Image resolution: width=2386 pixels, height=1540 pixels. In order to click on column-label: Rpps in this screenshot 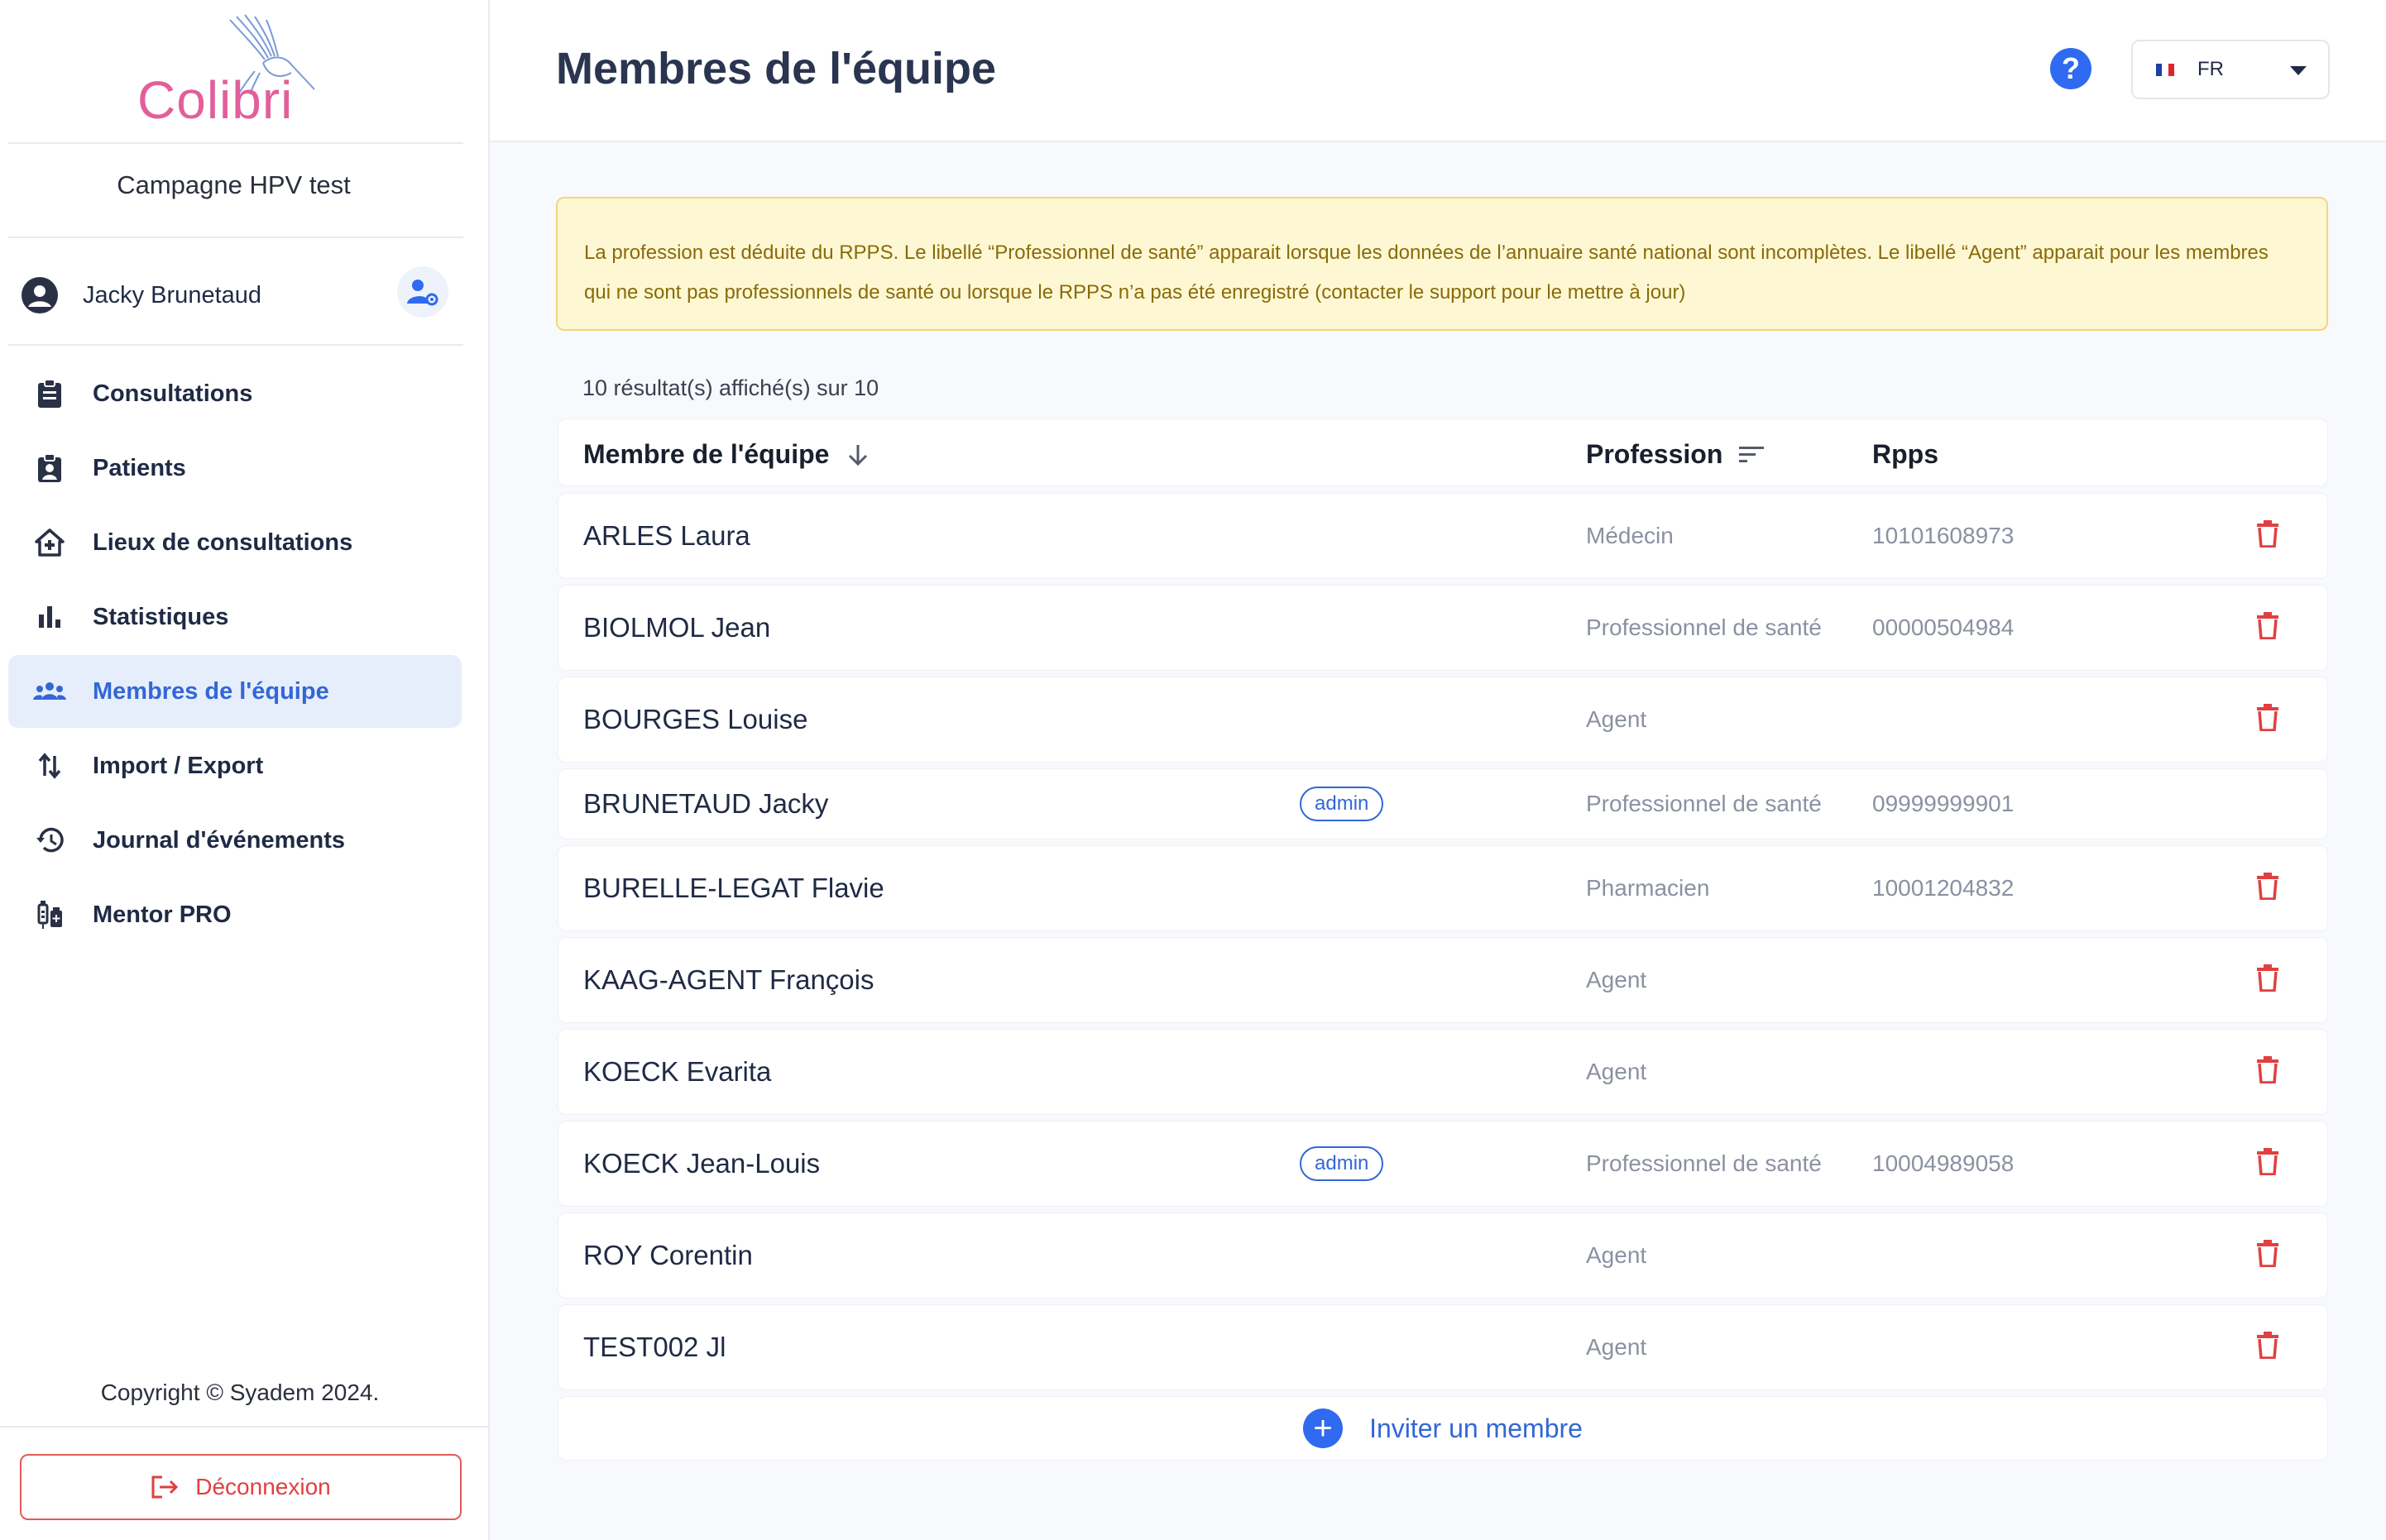, I will do `click(1905, 454)`.